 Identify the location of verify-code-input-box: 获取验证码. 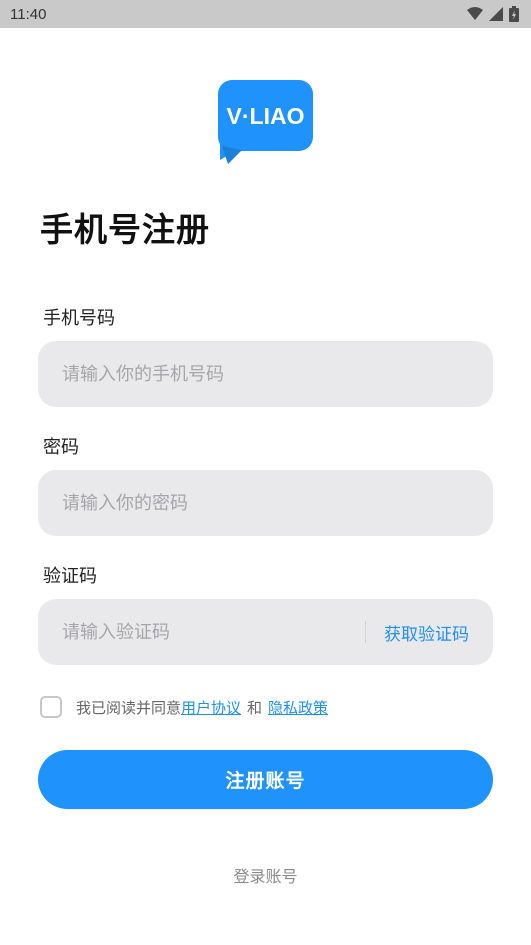
(265, 632).